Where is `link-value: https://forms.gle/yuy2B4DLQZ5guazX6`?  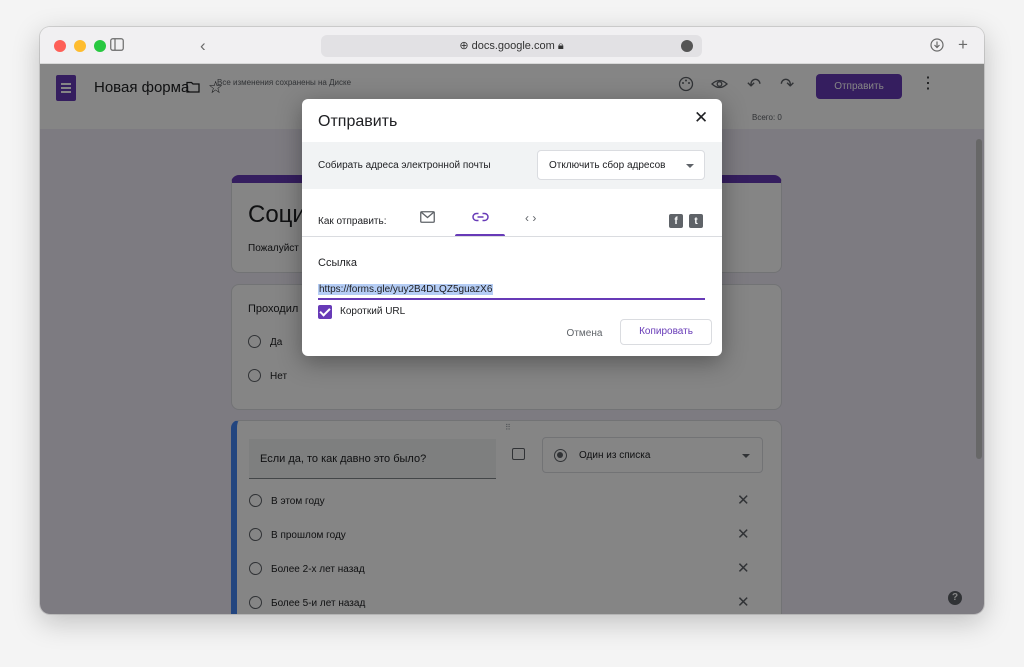
link-value: https://forms.gle/yuy2B4DLQZ5guazX6 is located at coordinates (406, 289).